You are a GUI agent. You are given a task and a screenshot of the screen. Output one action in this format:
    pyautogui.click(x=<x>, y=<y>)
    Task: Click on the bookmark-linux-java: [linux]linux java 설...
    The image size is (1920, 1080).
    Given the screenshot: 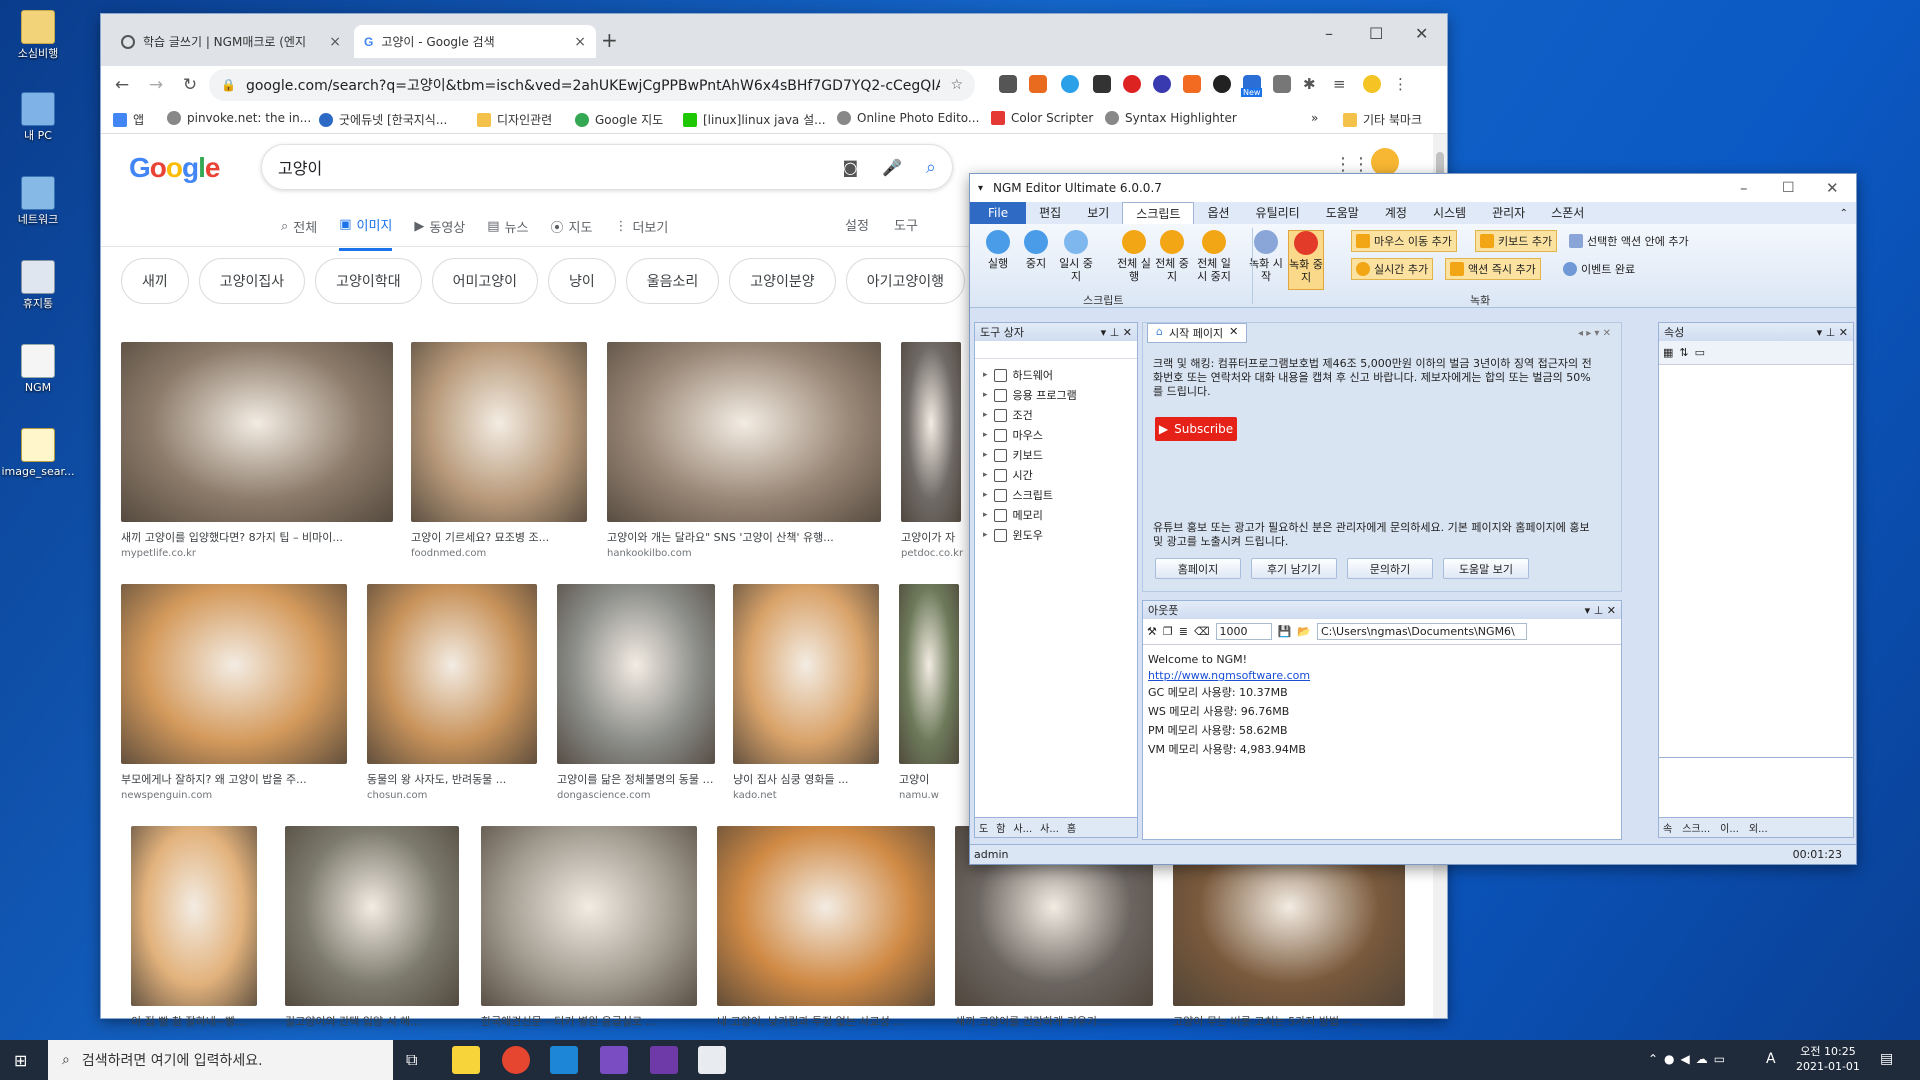 What is the action you would take?
    pyautogui.click(x=754, y=119)
    